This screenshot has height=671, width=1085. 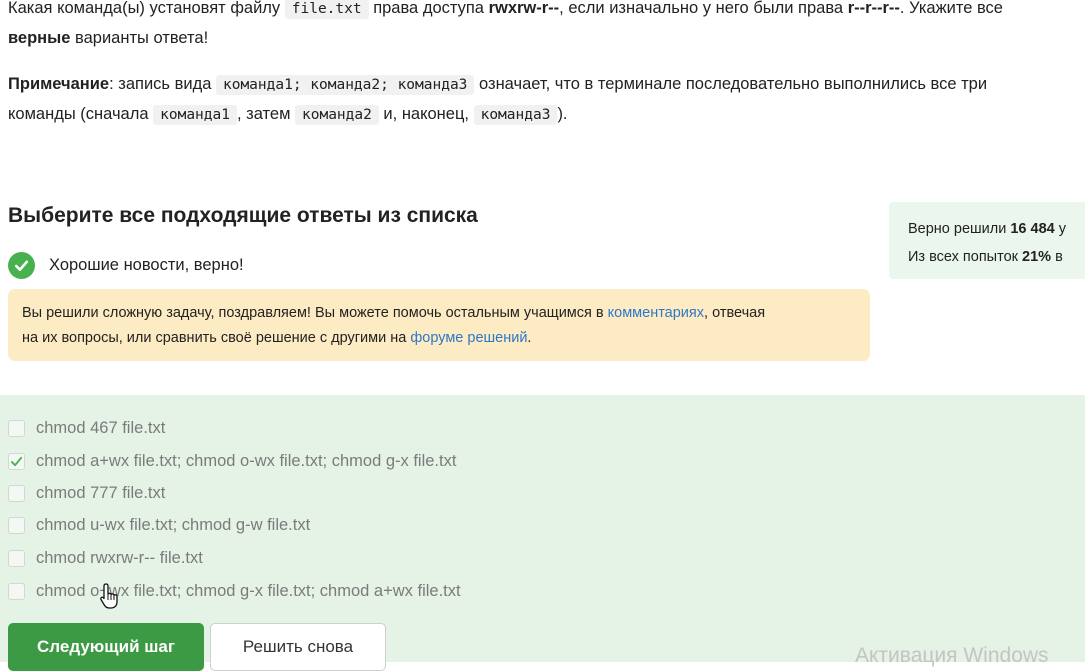 I want to click on option-label: chmod 777 file.txt, so click(x=101, y=492).